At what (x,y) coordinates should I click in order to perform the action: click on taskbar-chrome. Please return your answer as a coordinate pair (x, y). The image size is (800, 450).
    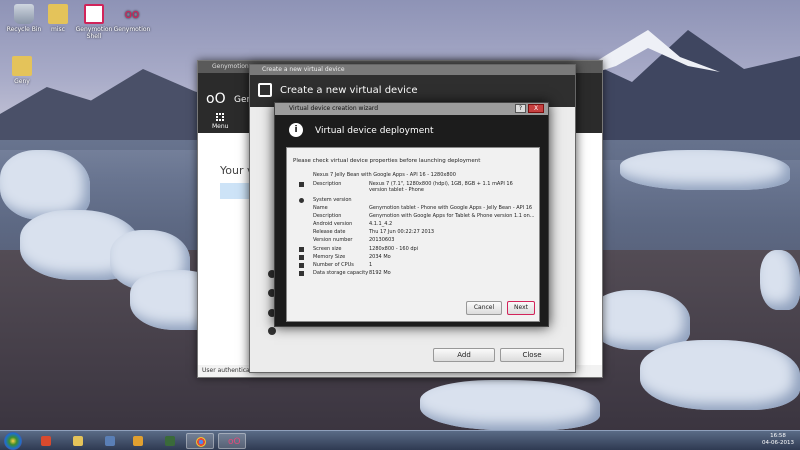
    Looking at the image, I should click on (200, 441).